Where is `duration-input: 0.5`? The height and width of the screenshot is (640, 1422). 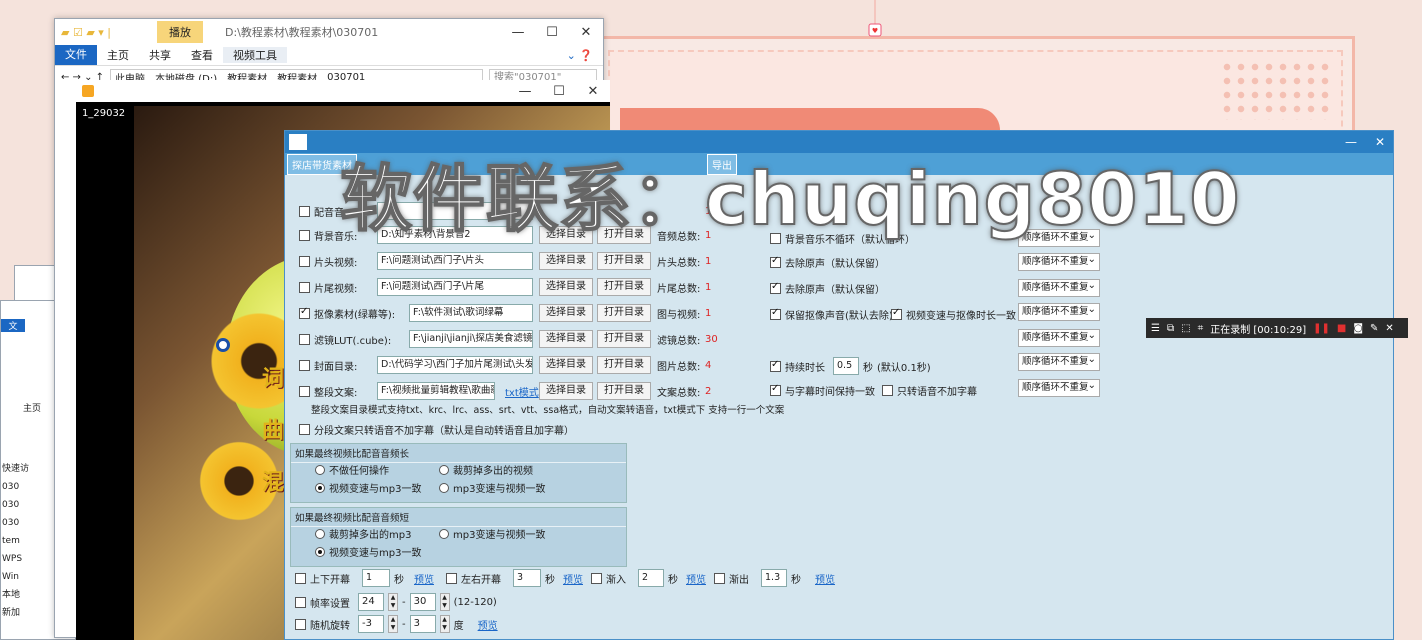
duration-input: 0.5 is located at coordinates (846, 366).